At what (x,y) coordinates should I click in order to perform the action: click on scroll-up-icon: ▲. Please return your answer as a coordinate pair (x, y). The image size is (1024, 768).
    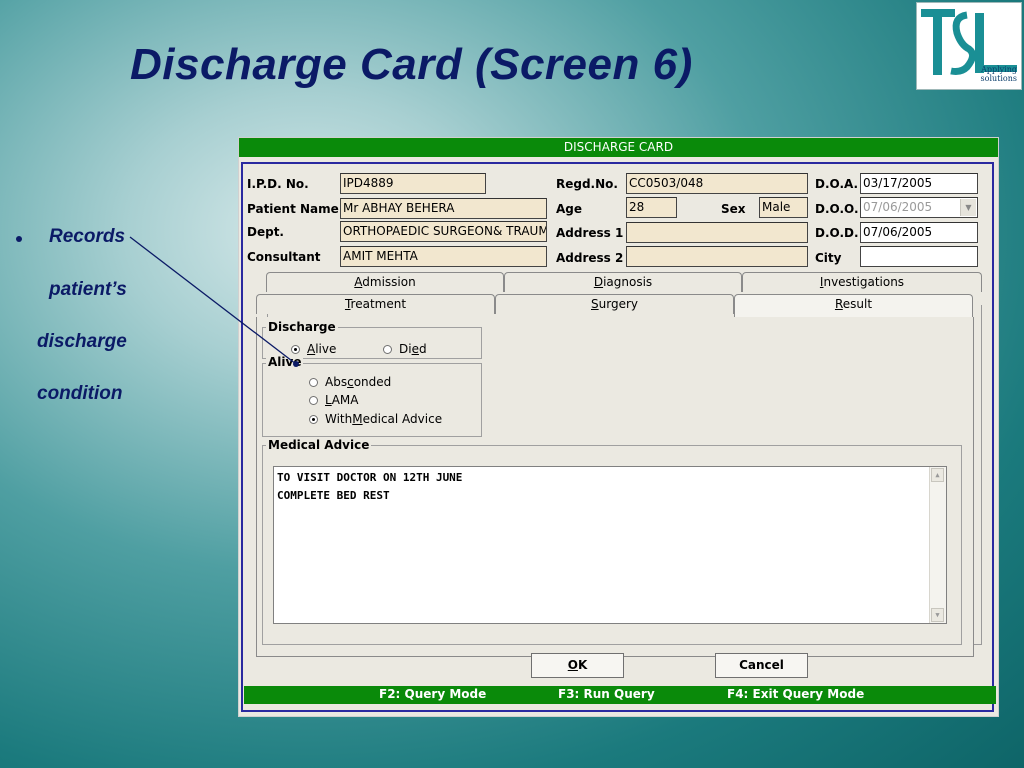
    Looking at the image, I should click on (937, 475).